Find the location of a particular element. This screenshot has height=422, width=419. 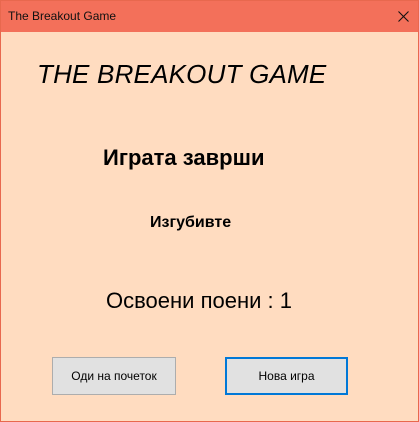

close-button is located at coordinates (403, 16).